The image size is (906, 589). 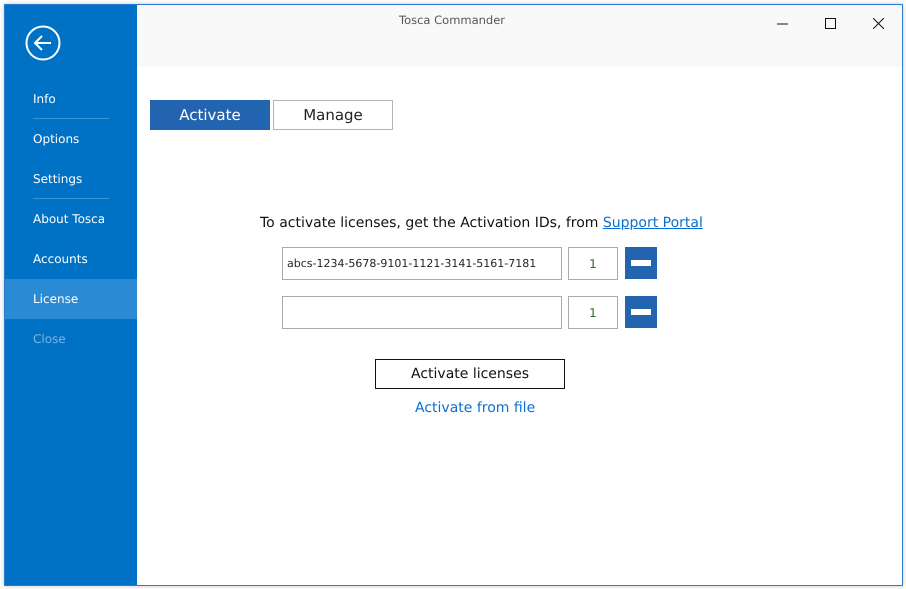 What do you see at coordinates (452, 20) in the screenshot?
I see `window-title: Tosca Commander` at bounding box center [452, 20].